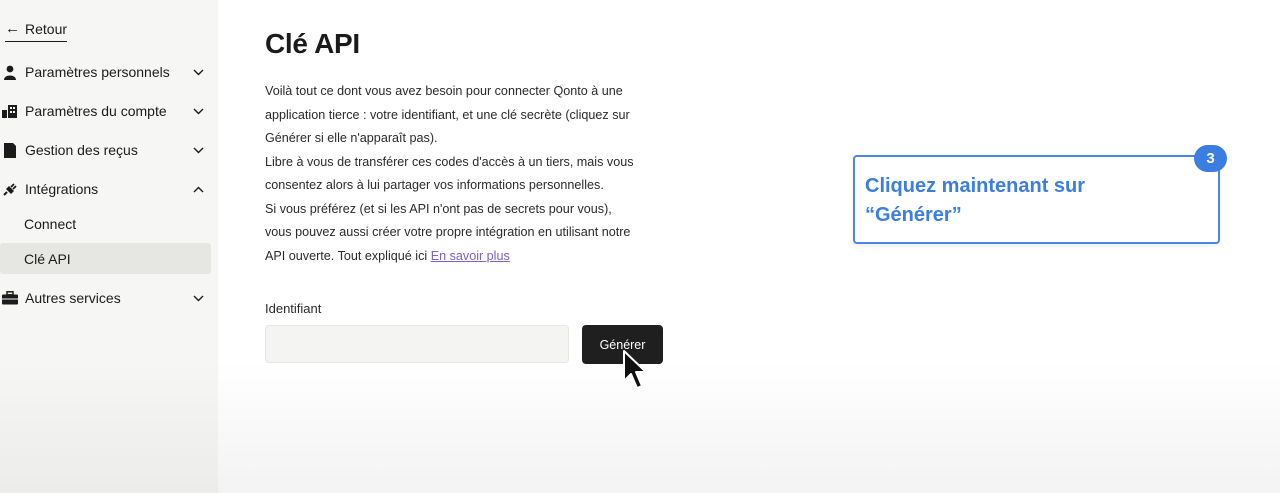  Describe the element at coordinates (10, 150) in the screenshot. I see `receipt-icon` at that location.